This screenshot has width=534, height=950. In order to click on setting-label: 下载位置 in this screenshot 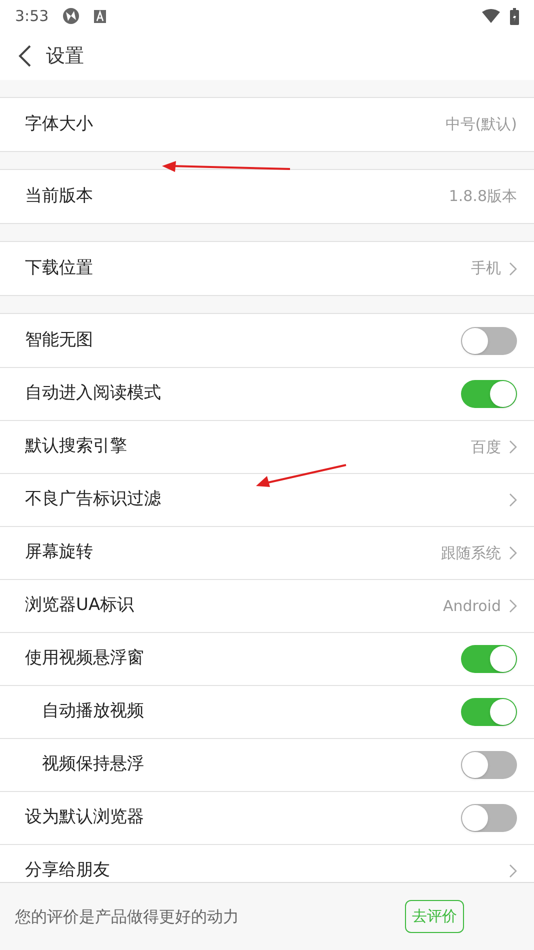, I will do `click(59, 268)`.